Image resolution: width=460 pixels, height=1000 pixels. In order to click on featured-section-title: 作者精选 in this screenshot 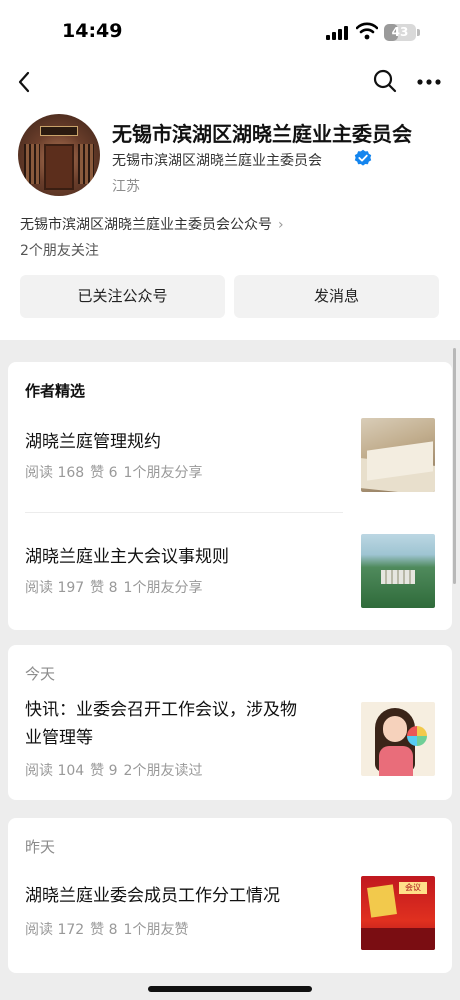, I will do `click(55, 391)`.